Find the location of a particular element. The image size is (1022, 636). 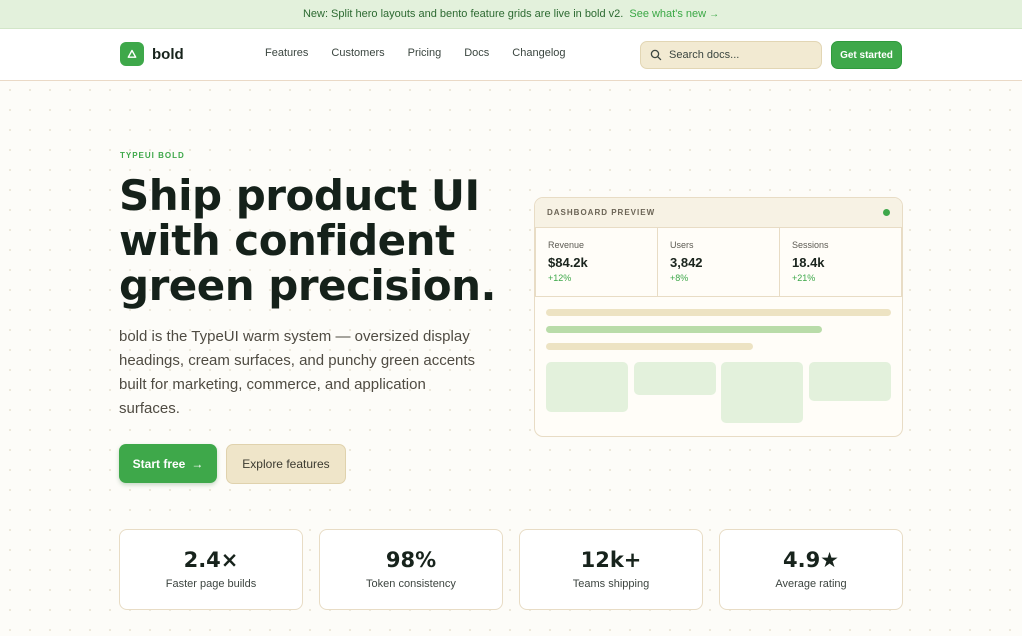

stat-card: 12k+ Teams shipping is located at coordinates (611, 569).